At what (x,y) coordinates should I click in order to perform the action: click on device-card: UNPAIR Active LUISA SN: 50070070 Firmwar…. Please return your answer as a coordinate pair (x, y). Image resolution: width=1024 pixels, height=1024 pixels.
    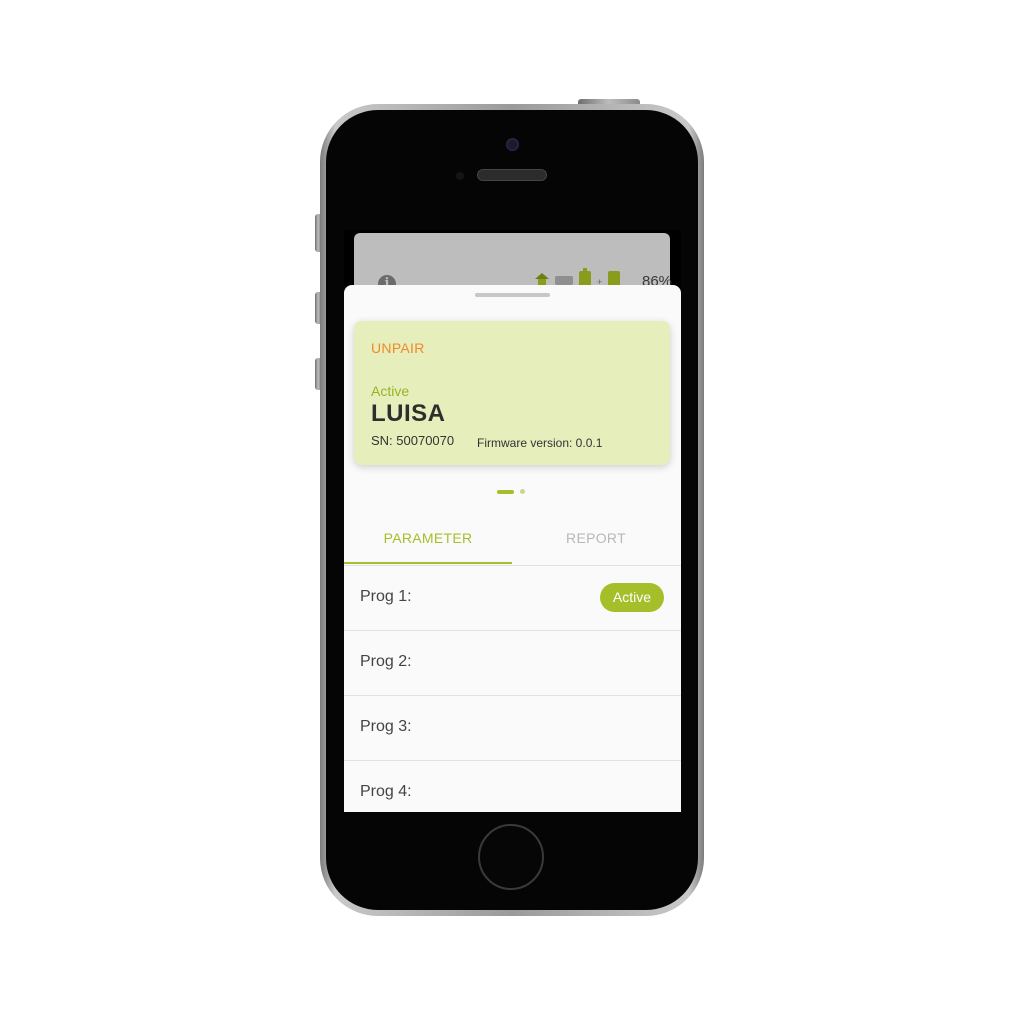
    Looking at the image, I should click on (512, 393).